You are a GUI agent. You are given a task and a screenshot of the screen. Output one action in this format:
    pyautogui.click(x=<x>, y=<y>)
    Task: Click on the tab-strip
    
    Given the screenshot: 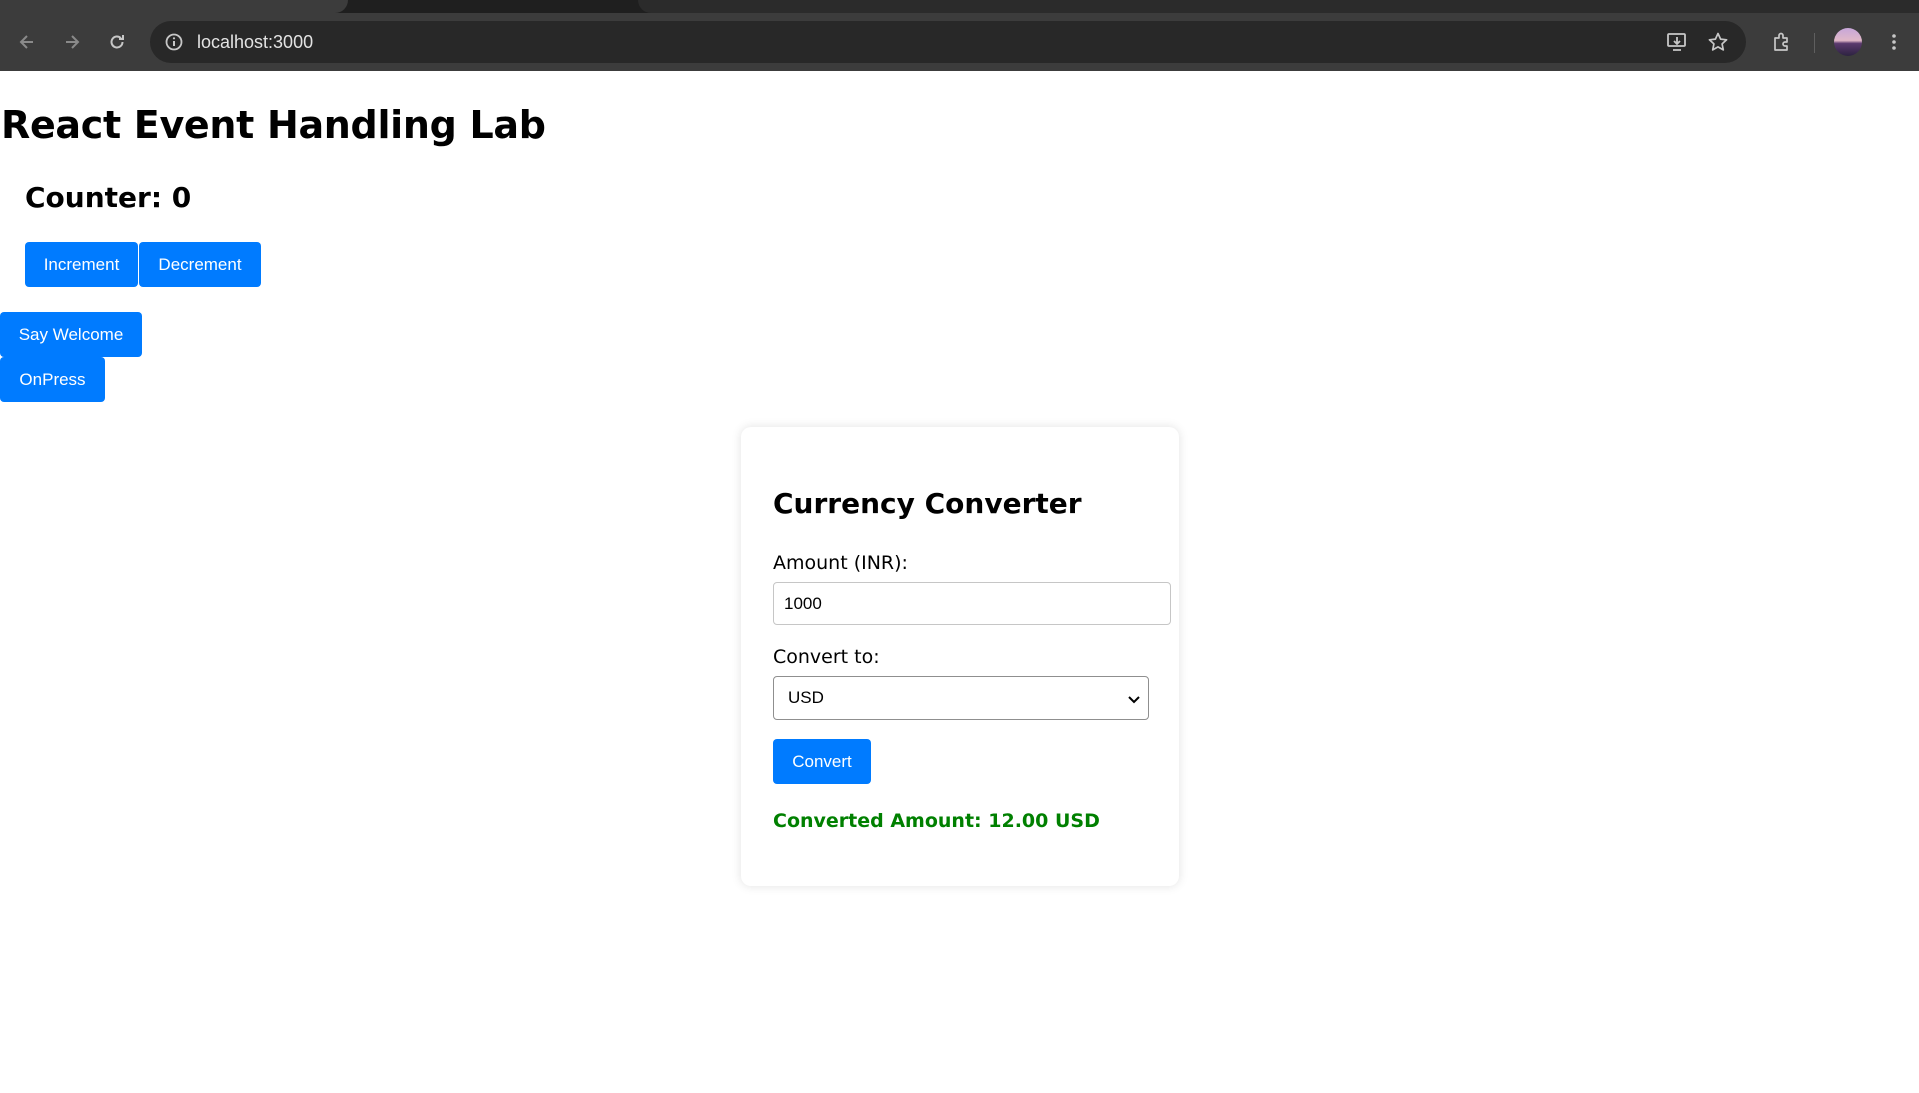 What is the action you would take?
    pyautogui.click(x=959, y=6)
    